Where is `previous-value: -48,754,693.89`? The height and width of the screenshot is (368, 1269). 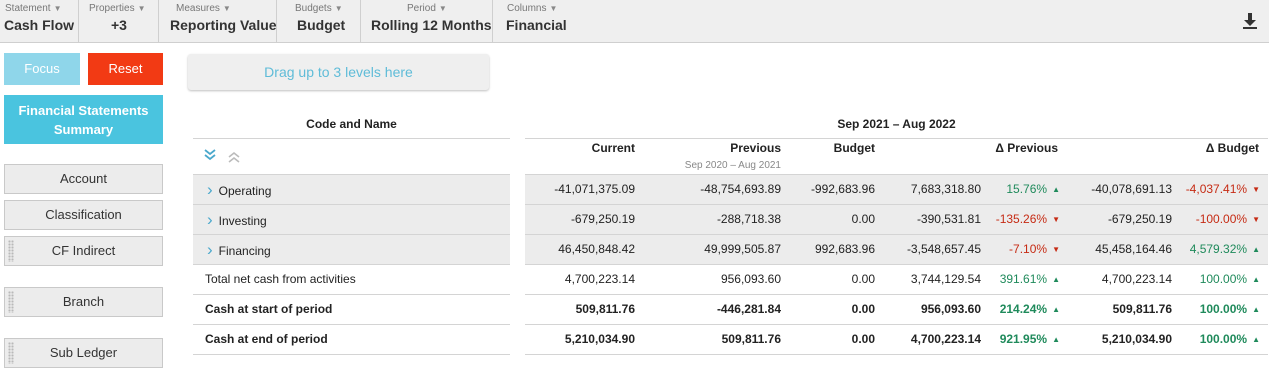 previous-value: -48,754,693.89 is located at coordinates (740, 189).